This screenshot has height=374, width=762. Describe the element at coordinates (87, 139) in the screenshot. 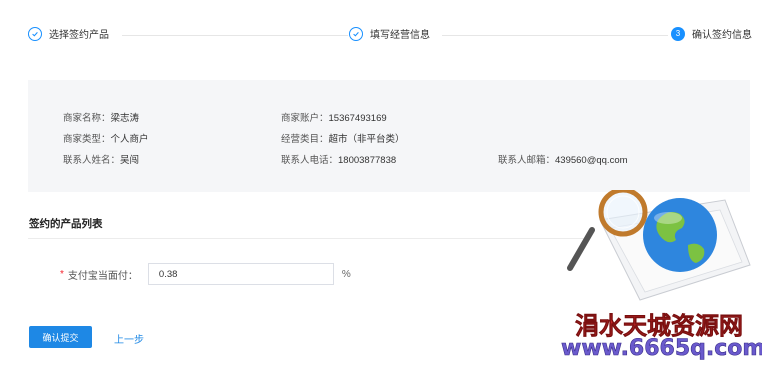

I see `field-label: 商家类型：` at that location.